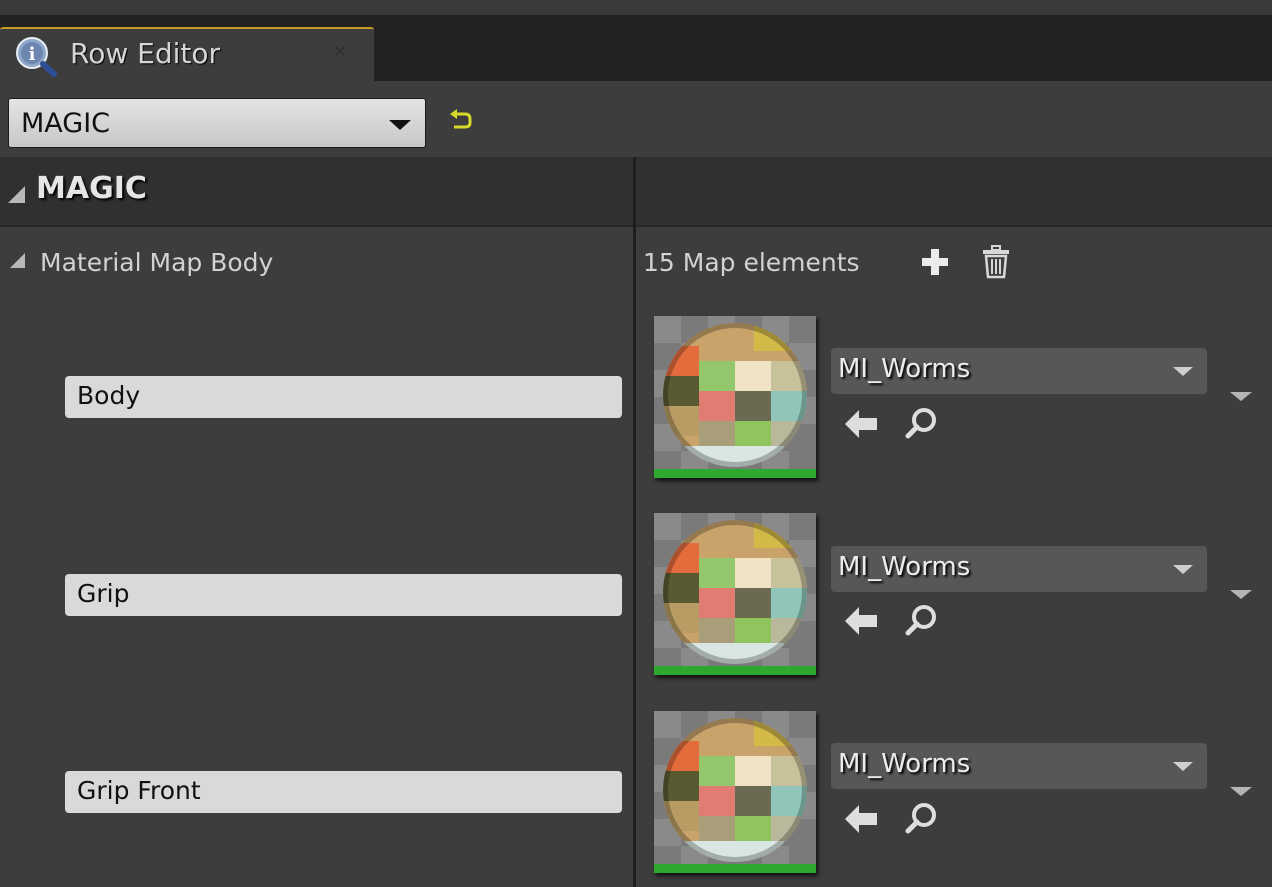 This screenshot has height=887, width=1272. What do you see at coordinates (91, 188) in the screenshot?
I see `category-title: MAGIC` at bounding box center [91, 188].